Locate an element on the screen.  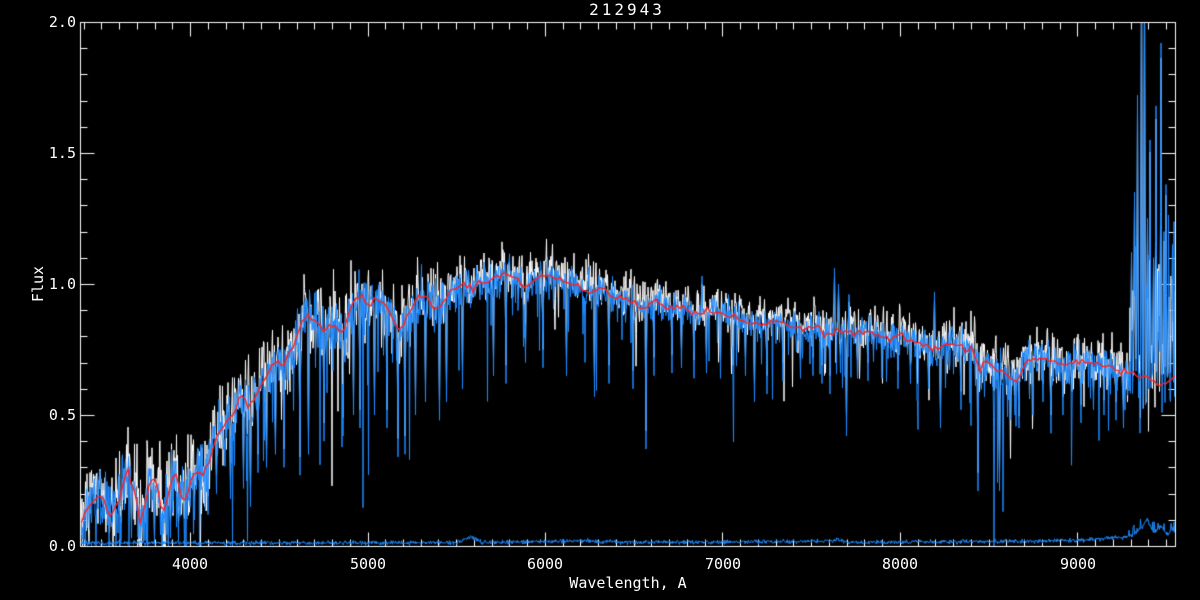
x-tick-label-9000: 9000 is located at coordinates (1078, 564).